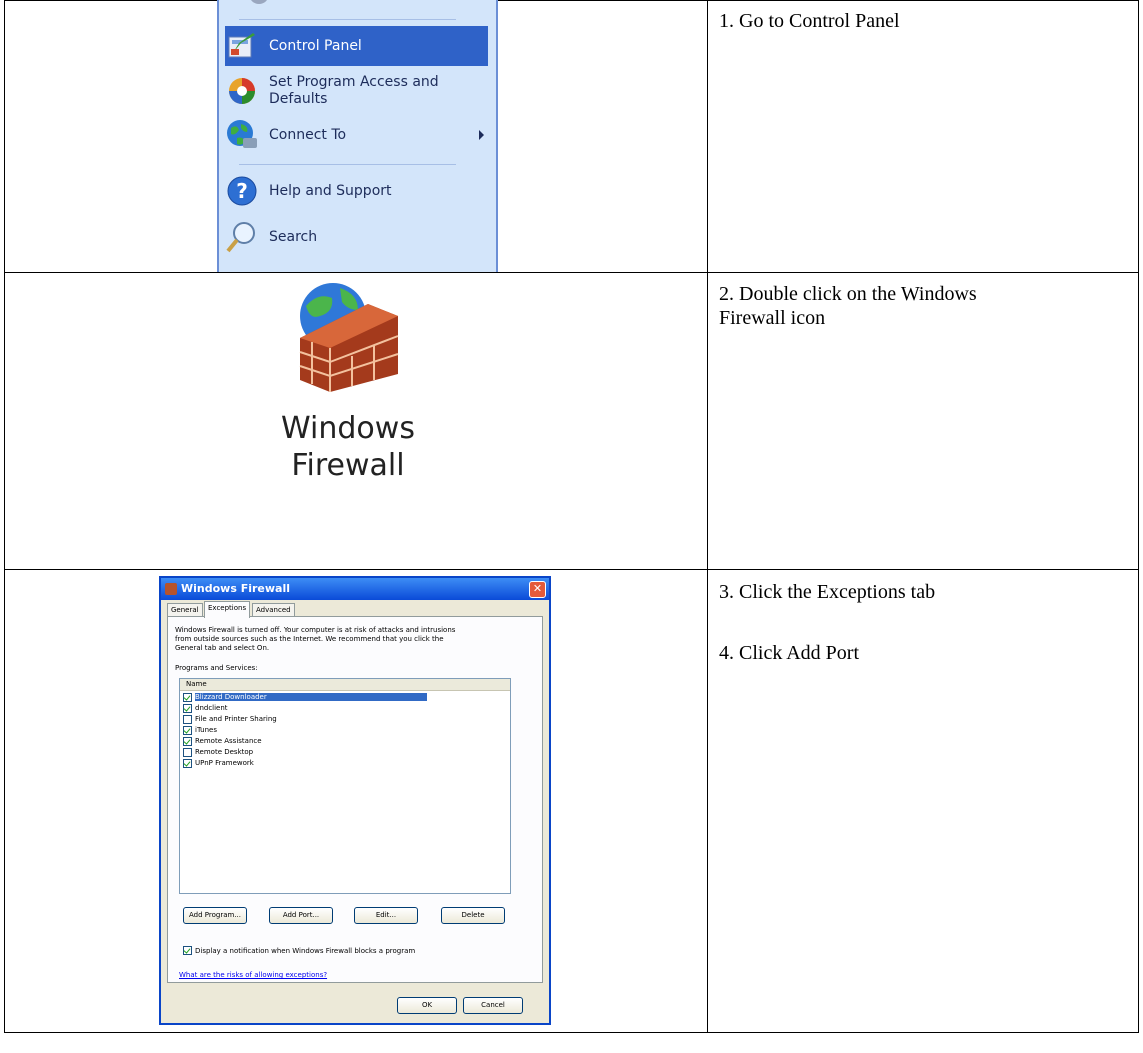 The image size is (1143, 1053). What do you see at coordinates (1138, 516) in the screenshot?
I see `table-border-right` at bounding box center [1138, 516].